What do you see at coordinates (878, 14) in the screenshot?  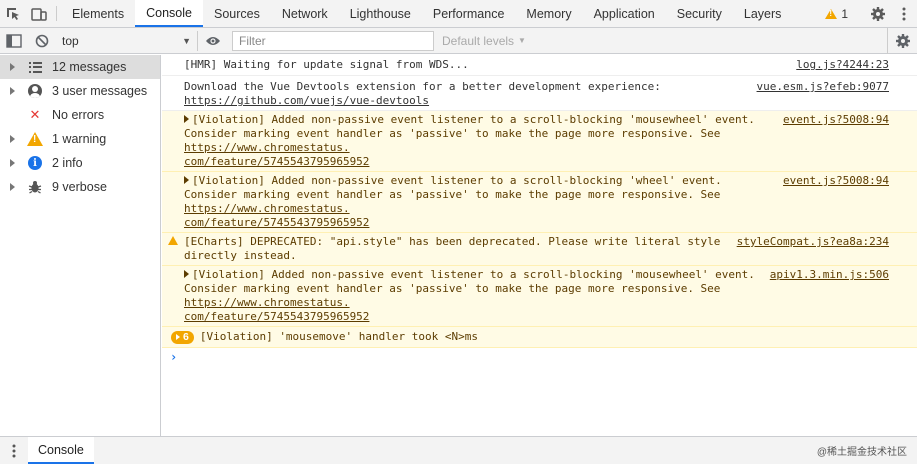 I see `settings-gear-icon` at bounding box center [878, 14].